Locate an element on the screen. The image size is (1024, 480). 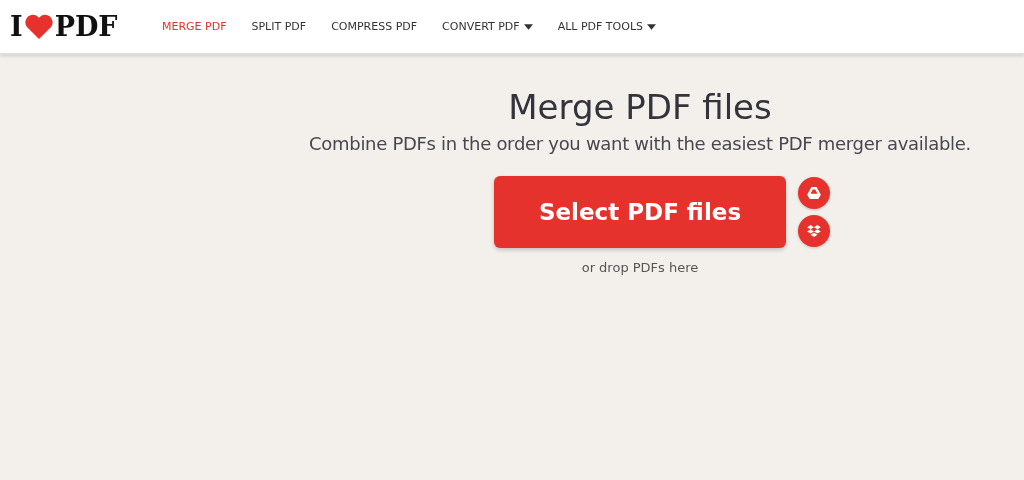
logo-text: I is located at coordinates (16, 26).